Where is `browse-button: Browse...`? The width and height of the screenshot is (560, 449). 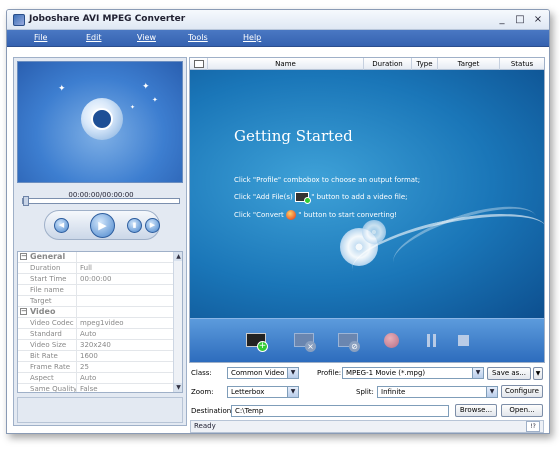 browse-button: Browse... is located at coordinates (476, 410).